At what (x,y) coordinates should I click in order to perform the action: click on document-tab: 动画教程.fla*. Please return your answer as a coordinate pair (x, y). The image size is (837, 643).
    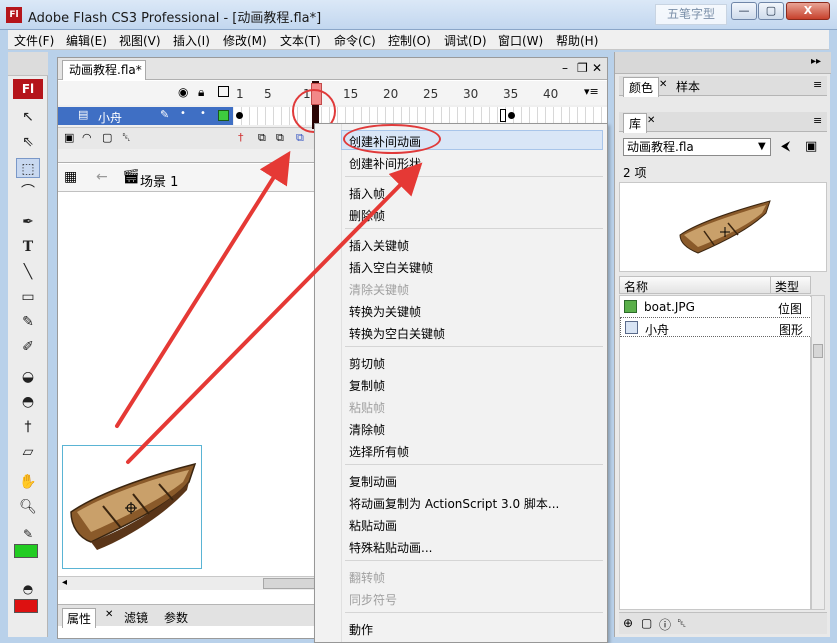
    Looking at the image, I should click on (104, 70).